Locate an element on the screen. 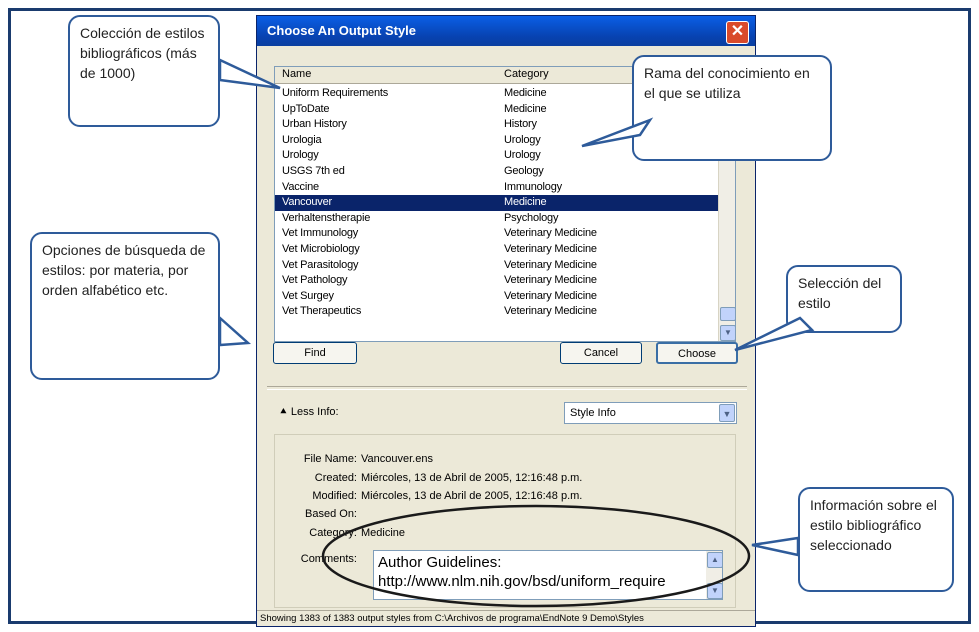 This screenshot has height=632, width=979. list-item: Vaccine Immunology is located at coordinates (498, 188).